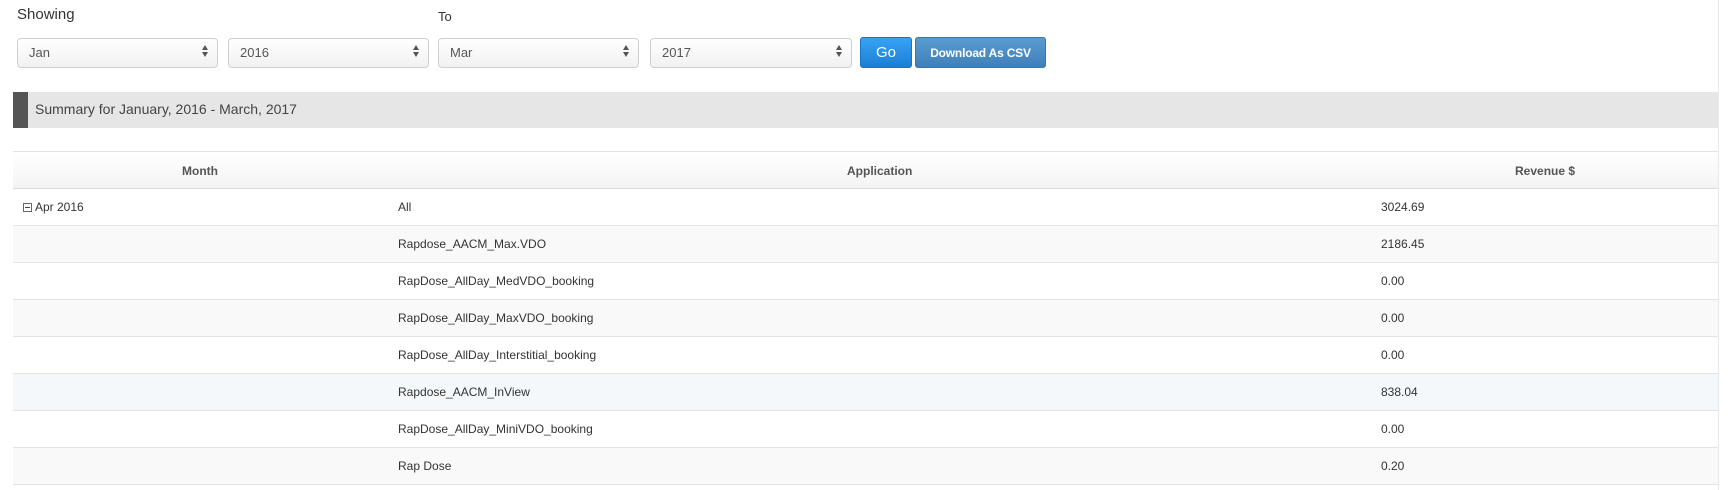  Describe the element at coordinates (496, 318) in the screenshot. I see `application-cell: RapDose_AllDay_MaxVDO_booking` at that location.